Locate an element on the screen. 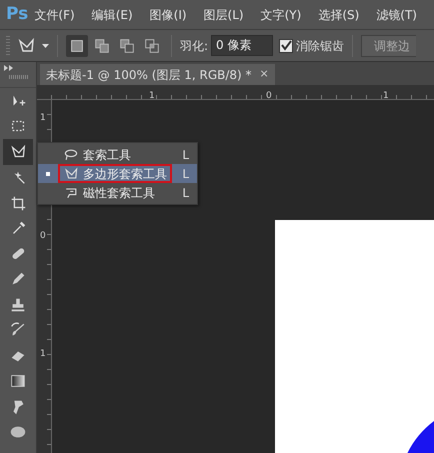 This screenshot has height=453, width=434. flyout-menu-item: 磁性套索工具 L is located at coordinates (117, 192).